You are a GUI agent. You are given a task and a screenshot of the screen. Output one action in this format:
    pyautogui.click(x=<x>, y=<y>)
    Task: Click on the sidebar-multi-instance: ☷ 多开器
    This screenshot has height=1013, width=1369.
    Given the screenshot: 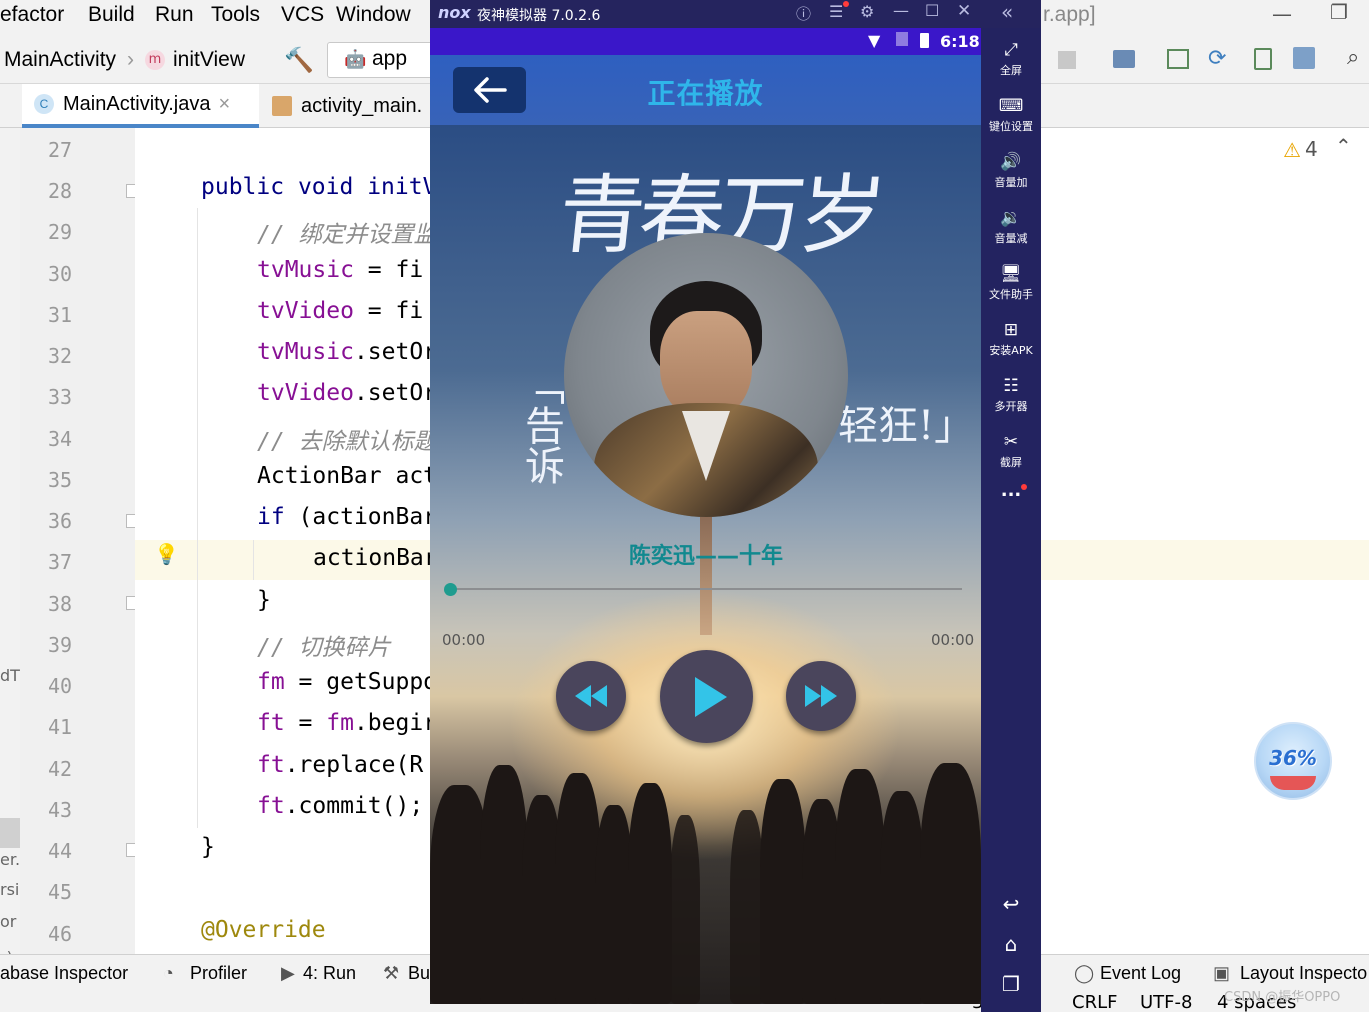 What is the action you would take?
    pyautogui.click(x=1011, y=395)
    